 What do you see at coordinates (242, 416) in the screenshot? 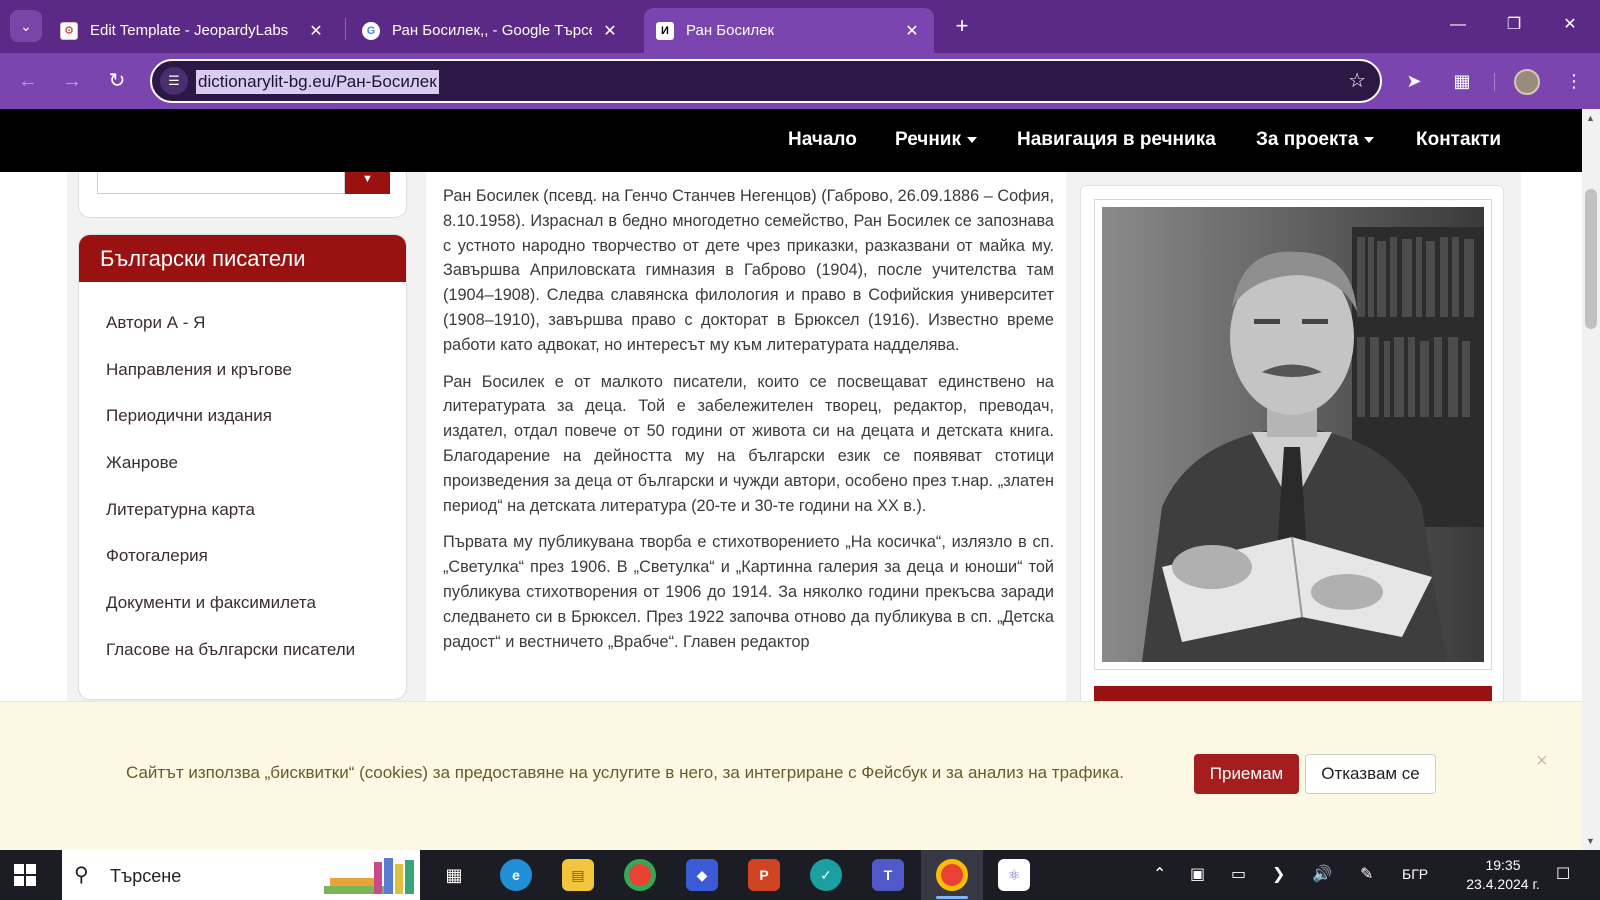
I see `sidebar-item-periodicals: Периодични издания` at bounding box center [242, 416].